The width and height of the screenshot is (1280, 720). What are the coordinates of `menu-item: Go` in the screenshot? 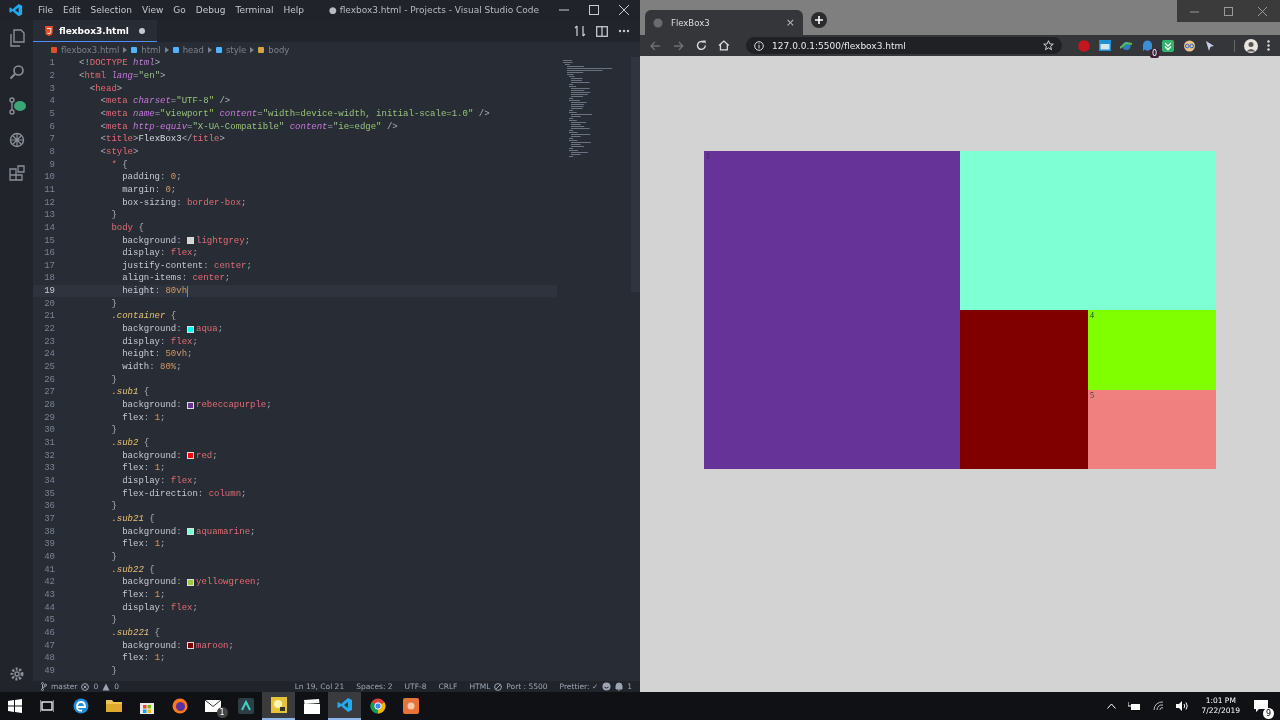 It's located at (179, 10).